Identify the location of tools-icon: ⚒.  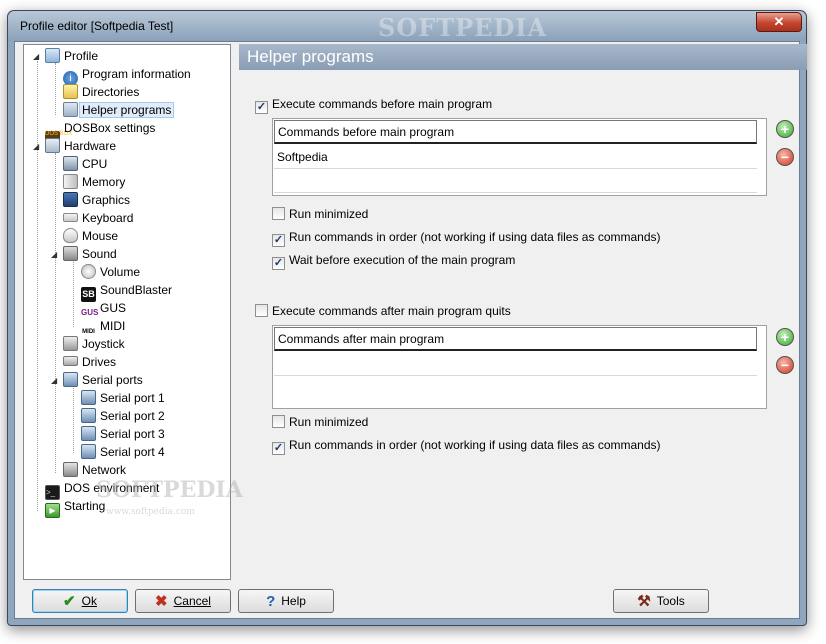
(644, 601).